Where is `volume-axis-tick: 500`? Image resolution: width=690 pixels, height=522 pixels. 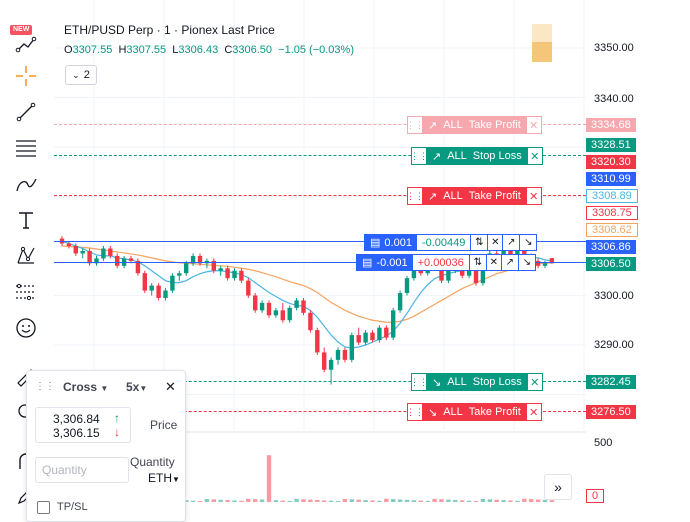
volume-axis-tick: 500 is located at coordinates (603, 443).